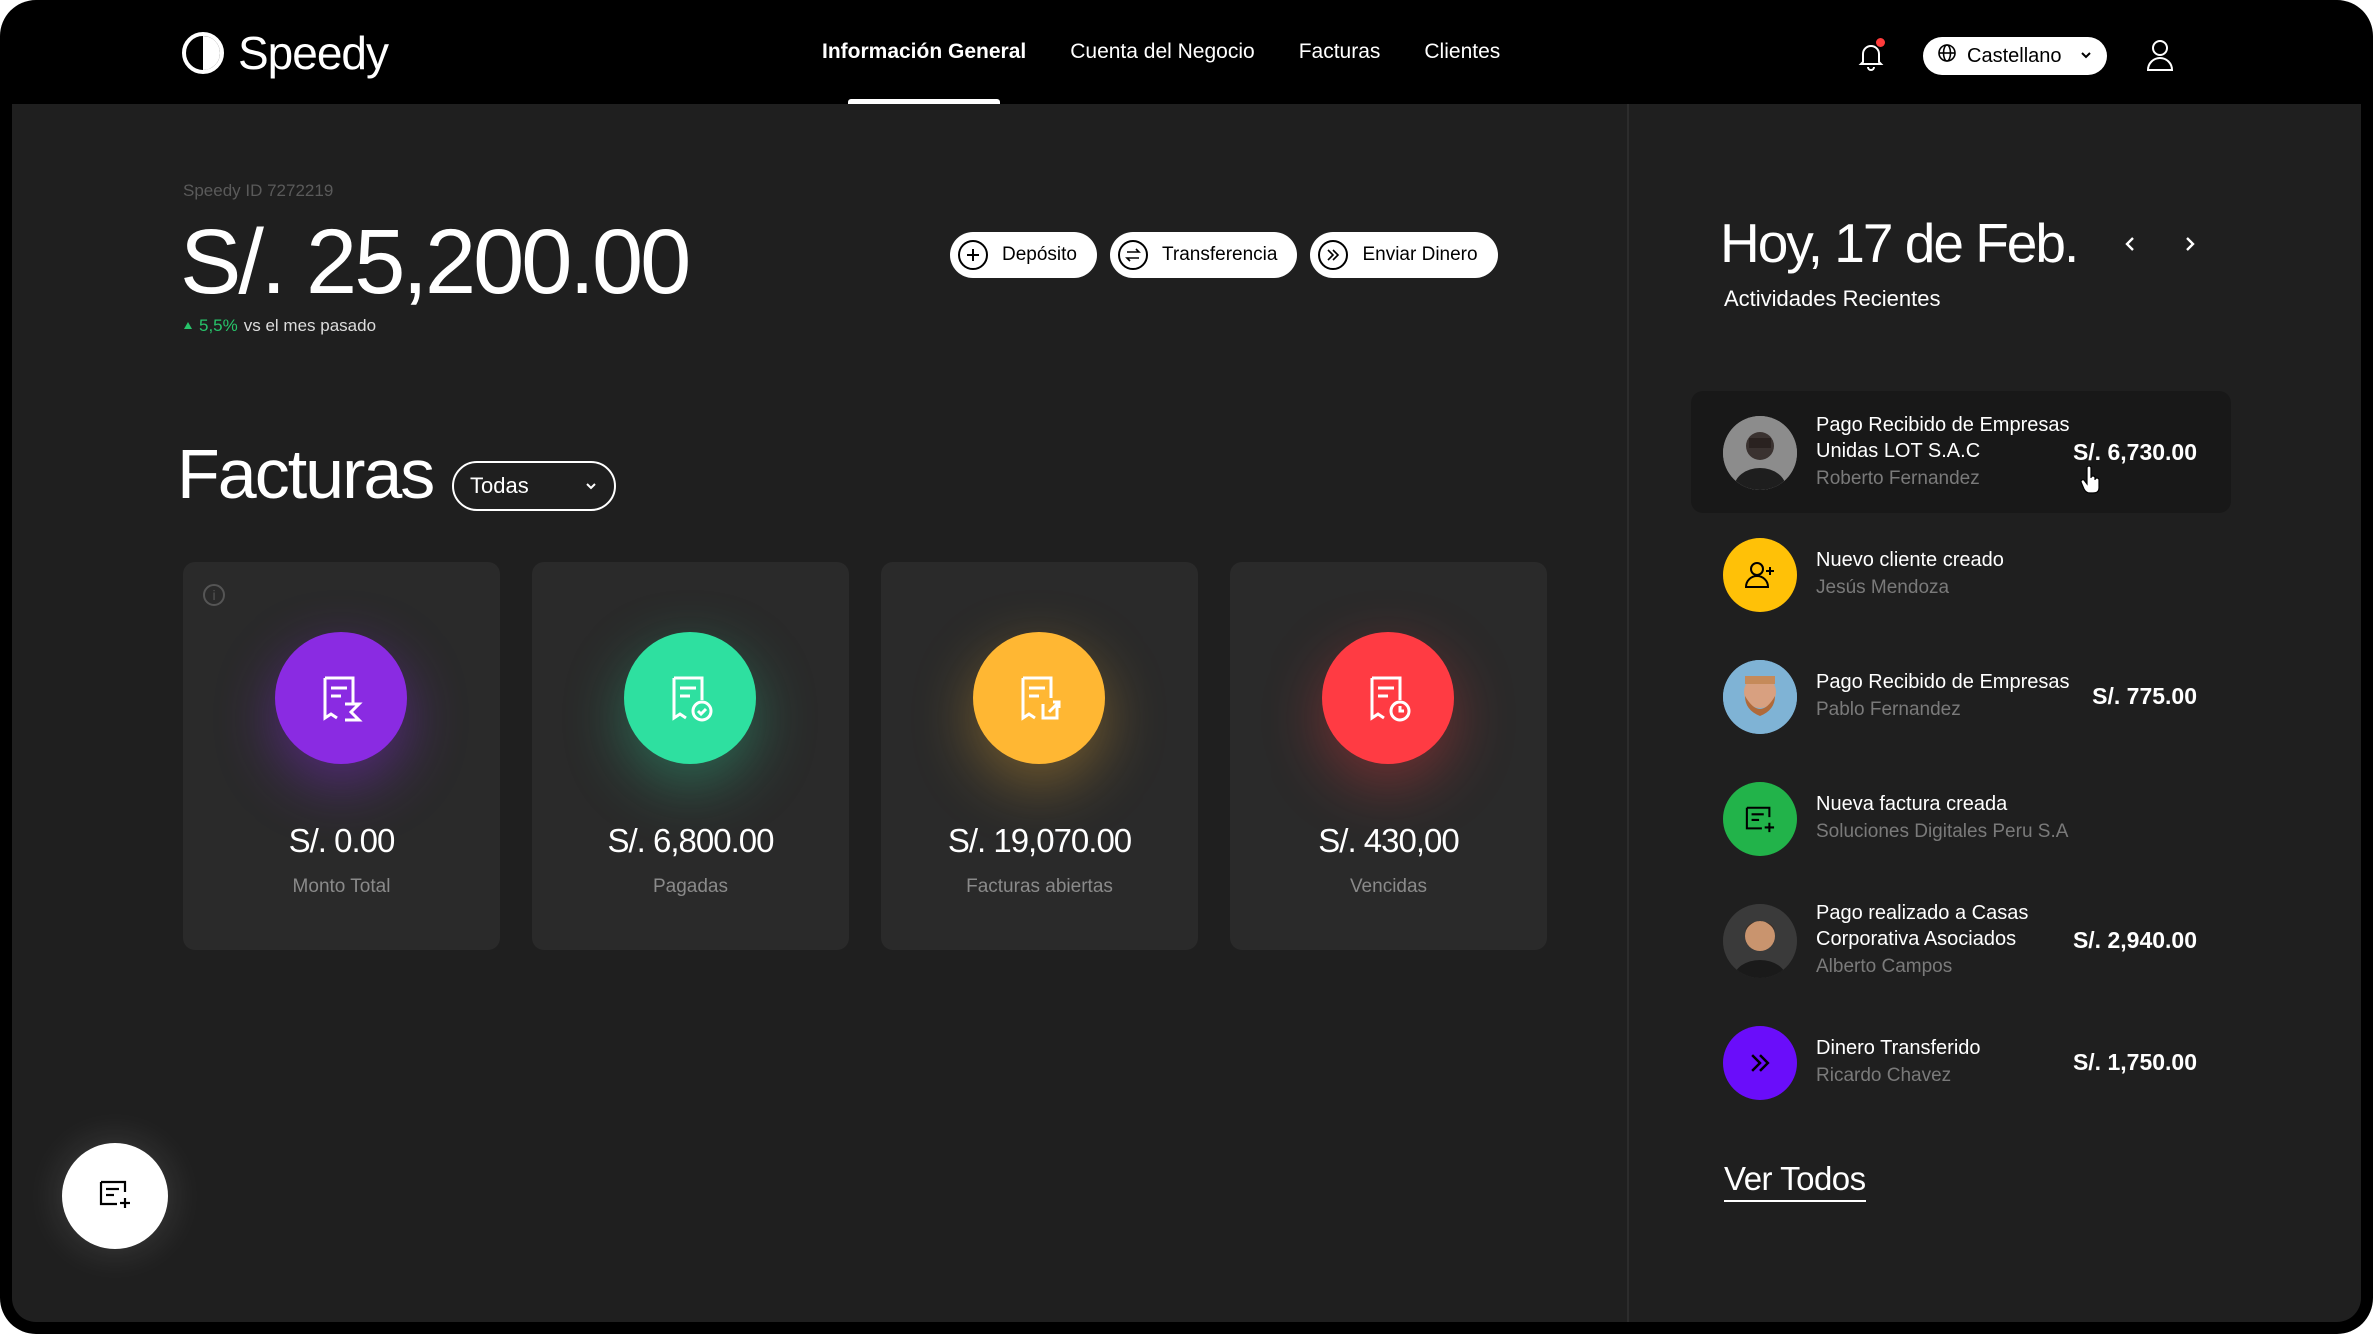 The width and height of the screenshot is (2373, 1334). I want to click on transfer-arrows-icon, so click(1133, 255).